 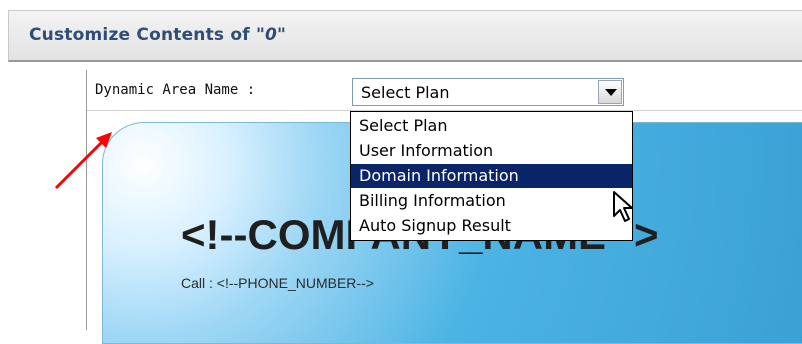 What do you see at coordinates (405, 92) in the screenshot?
I see `select-value: Select Plan` at bounding box center [405, 92].